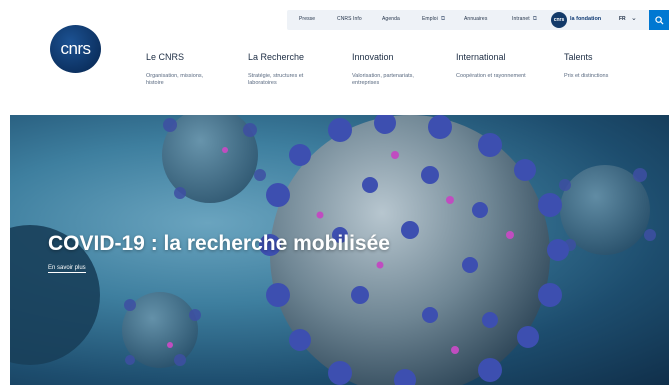 The image size is (669, 385). Describe the element at coordinates (559, 20) in the screenshot. I see `fondation-logo: cnrs` at that location.